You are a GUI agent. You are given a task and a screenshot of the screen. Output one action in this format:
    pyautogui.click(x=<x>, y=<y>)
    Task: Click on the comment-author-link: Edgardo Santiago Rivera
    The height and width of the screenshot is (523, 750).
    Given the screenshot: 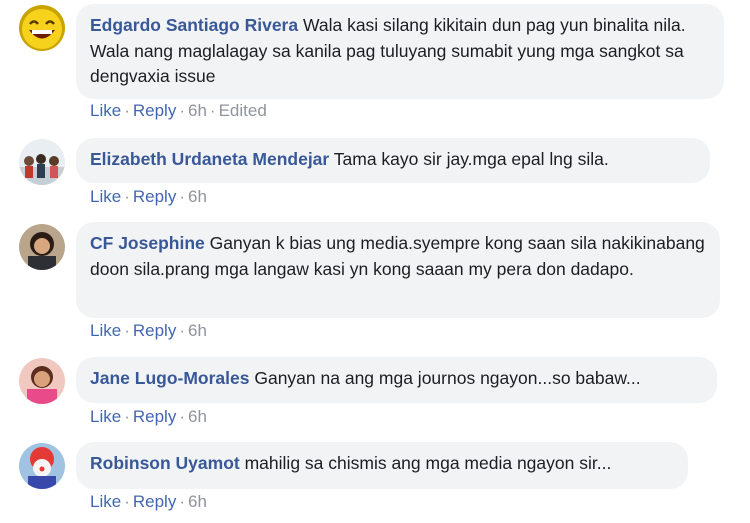 What is the action you would take?
    pyautogui.click(x=194, y=25)
    